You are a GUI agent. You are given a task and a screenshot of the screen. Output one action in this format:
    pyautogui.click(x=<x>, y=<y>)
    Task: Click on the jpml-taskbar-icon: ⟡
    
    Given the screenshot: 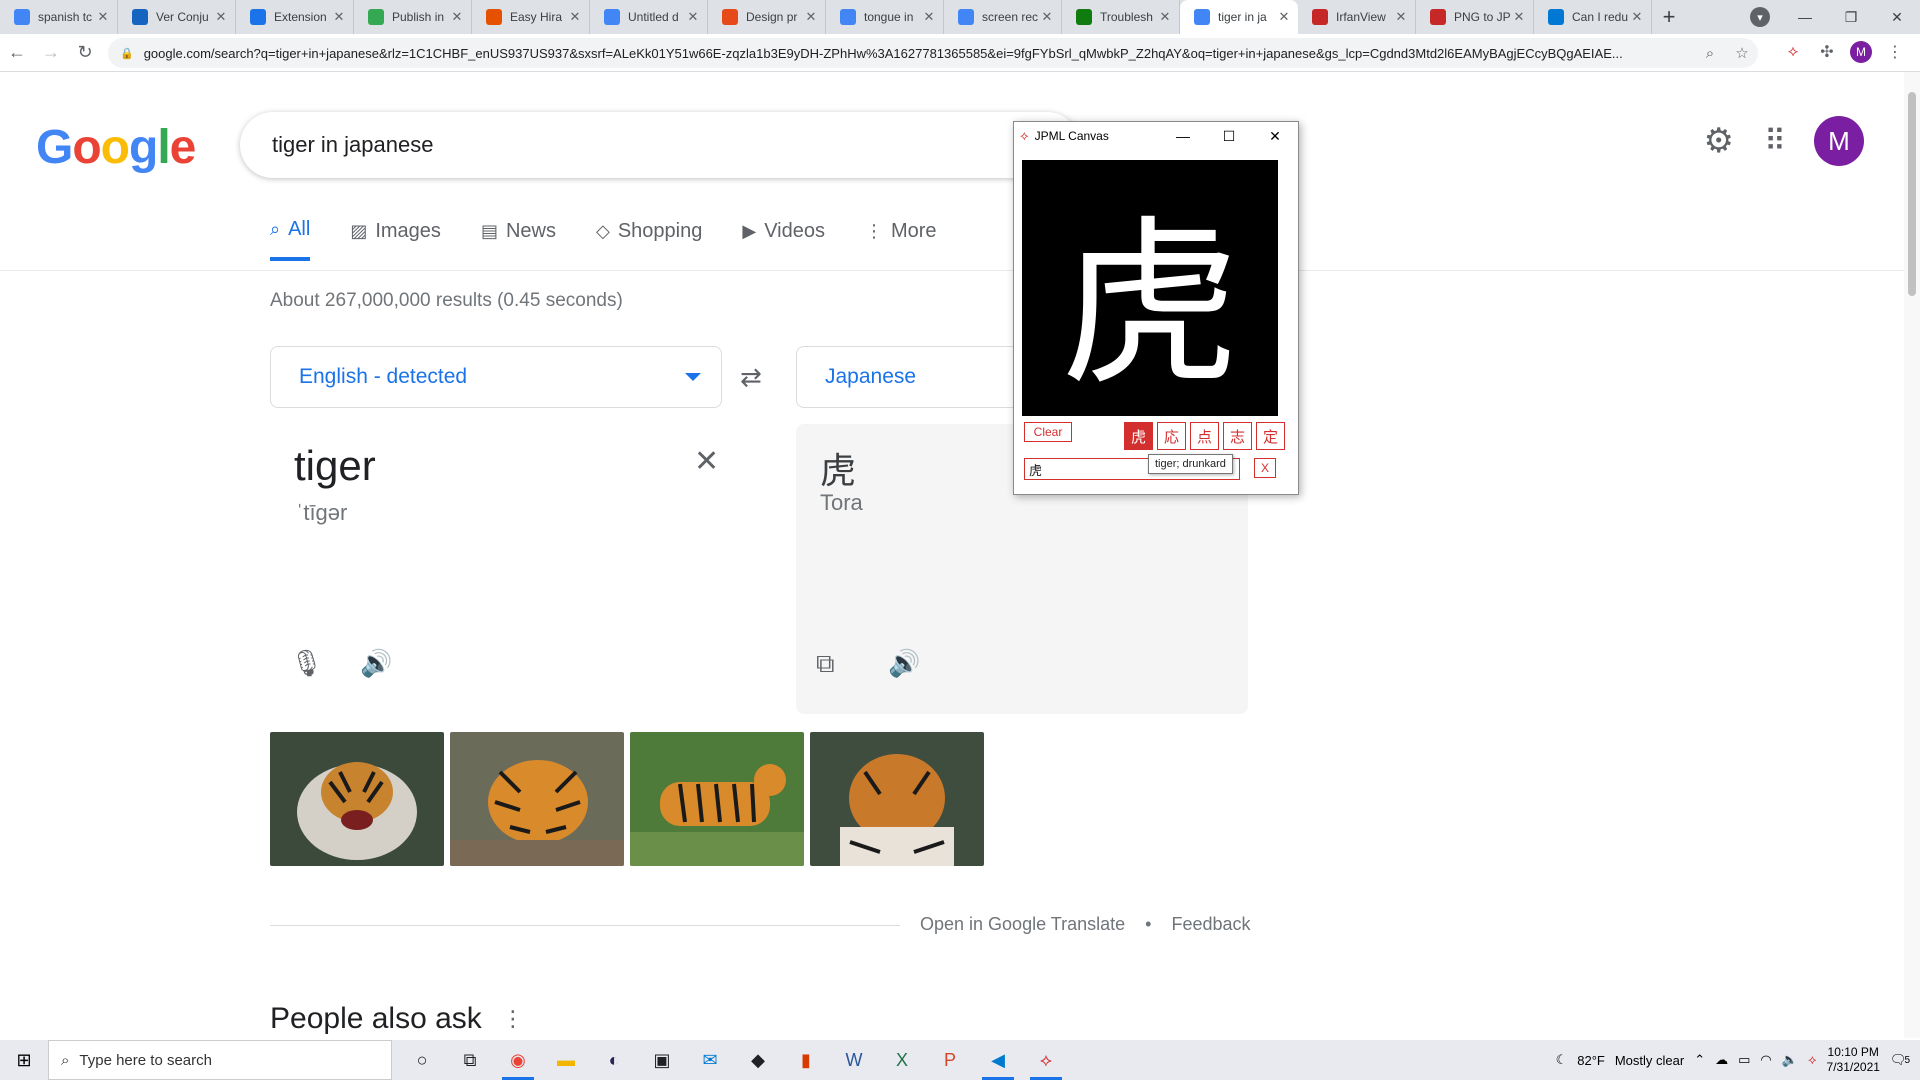 What is the action you would take?
    pyautogui.click(x=1046, y=1060)
    